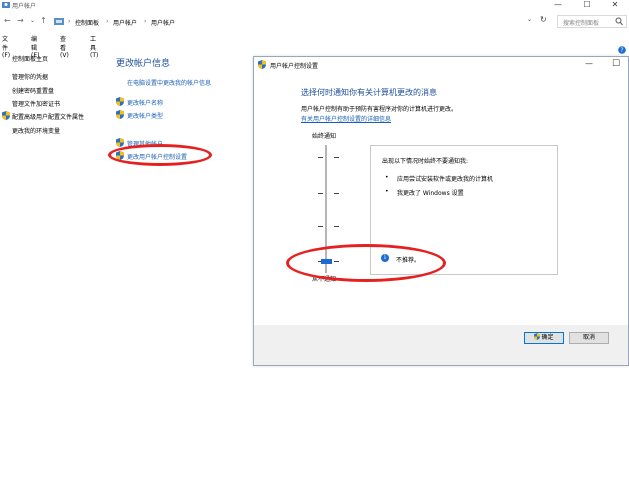 The height and width of the screenshot is (500, 629). Describe the element at coordinates (294, 66) in the screenshot. I see `dialog-title: 用户帐户控制设置` at that location.